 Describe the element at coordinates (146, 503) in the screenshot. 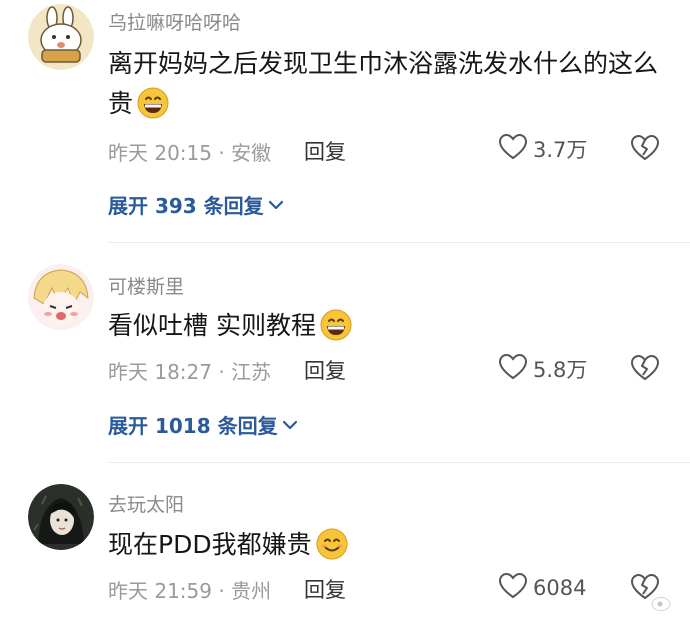

I see `comment-username: 去玩太阳` at that location.